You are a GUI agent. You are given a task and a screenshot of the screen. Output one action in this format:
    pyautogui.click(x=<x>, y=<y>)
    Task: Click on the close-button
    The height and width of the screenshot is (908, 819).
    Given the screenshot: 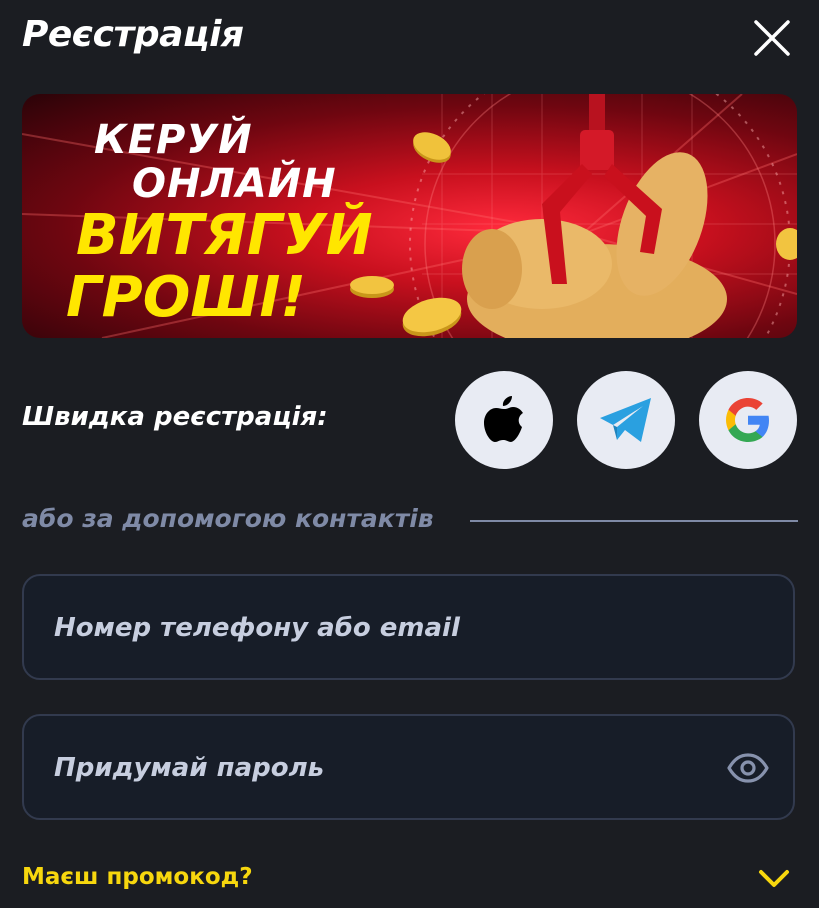 What is the action you would take?
    pyautogui.click(x=772, y=38)
    